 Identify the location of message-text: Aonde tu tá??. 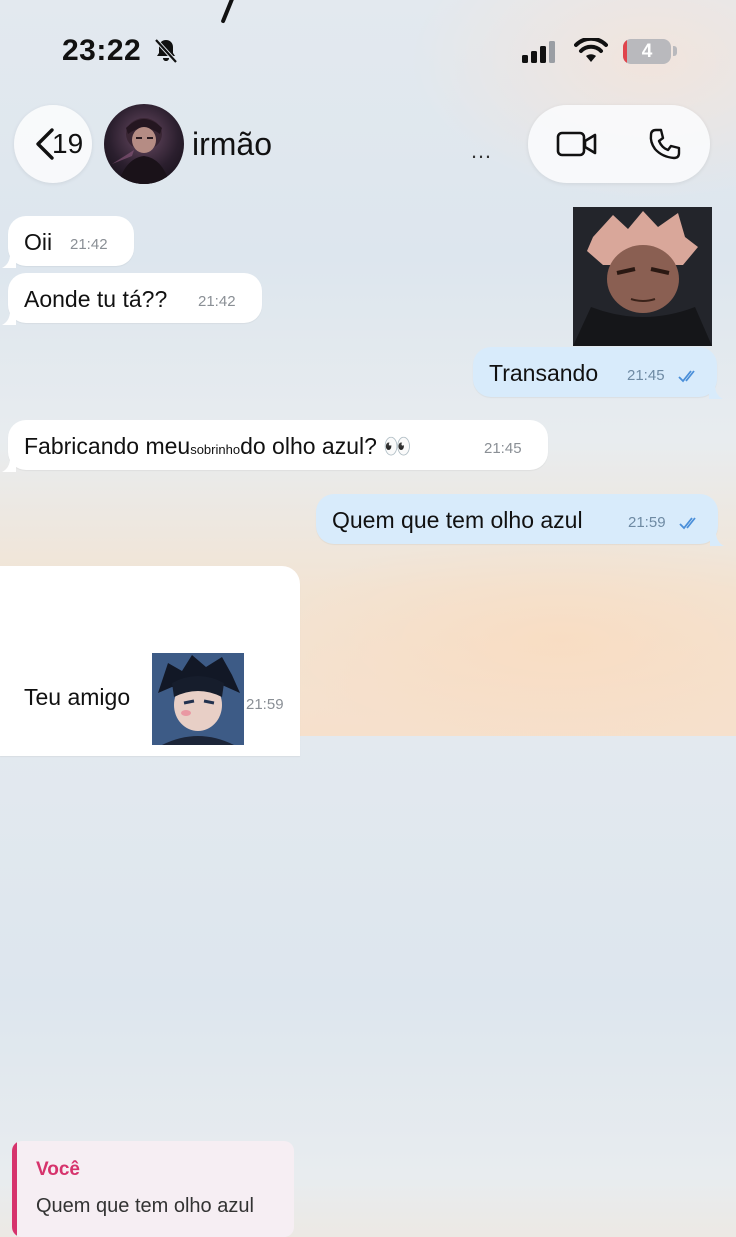
(96, 299).